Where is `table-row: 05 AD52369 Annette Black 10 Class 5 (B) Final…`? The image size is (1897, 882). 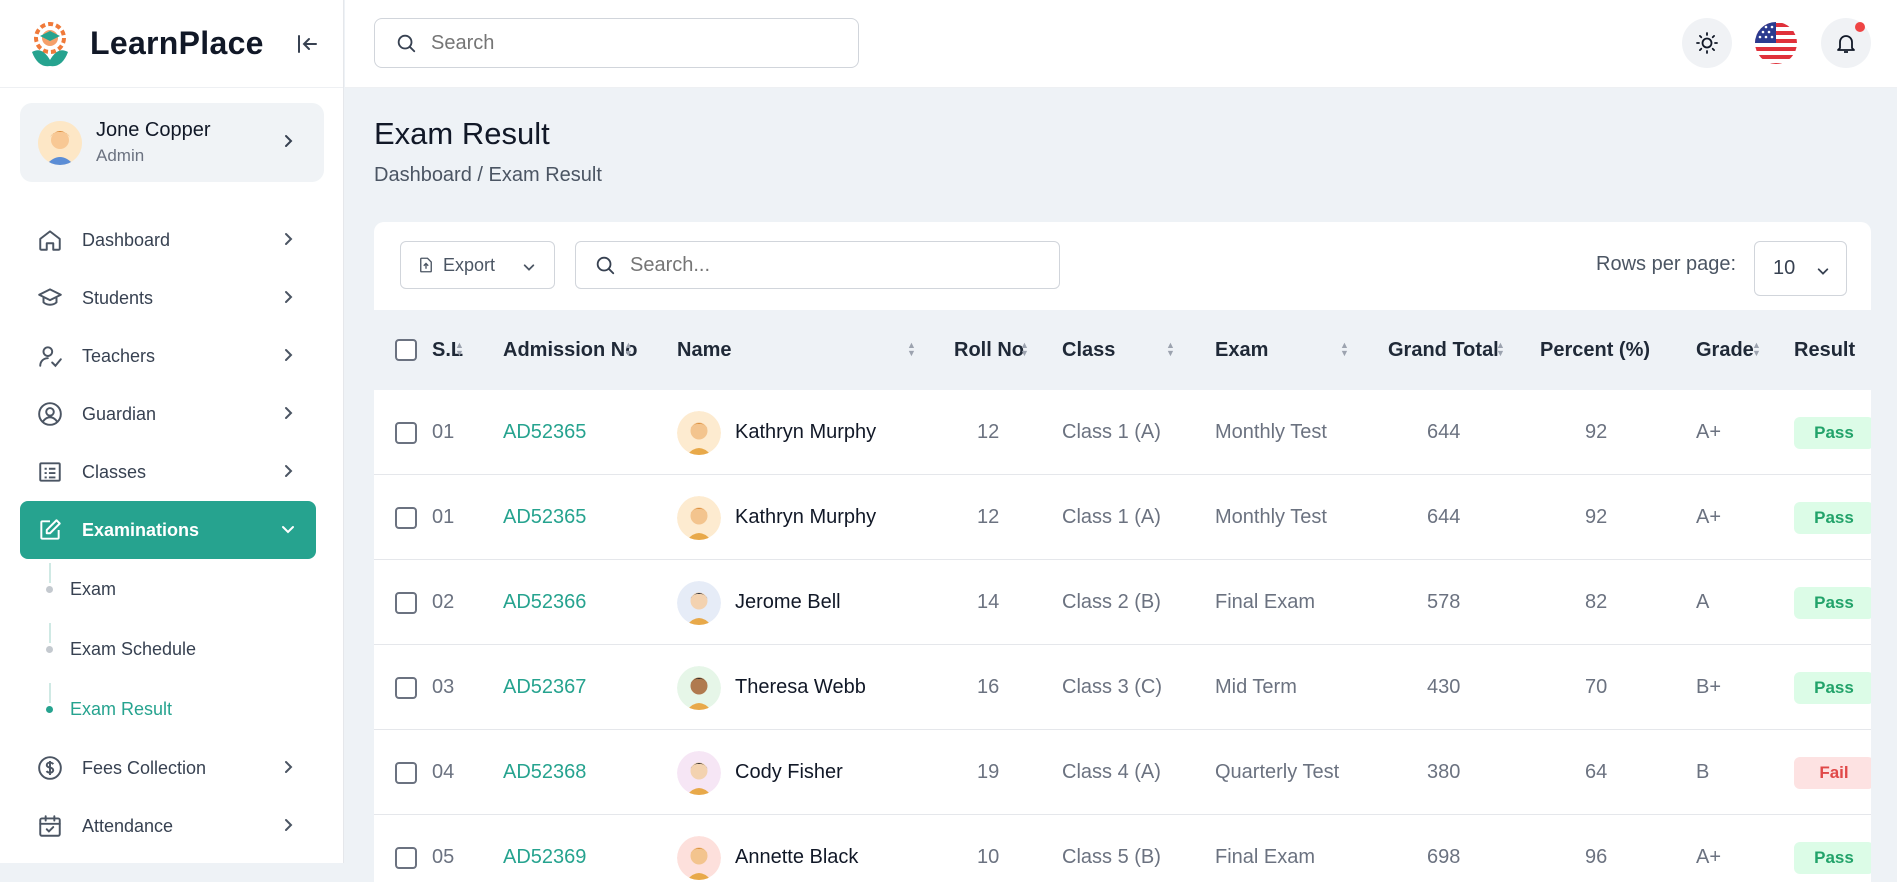 table-row: 05 AD52369 Annette Black 10 Class 5 (B) Final… is located at coordinates (1122, 848).